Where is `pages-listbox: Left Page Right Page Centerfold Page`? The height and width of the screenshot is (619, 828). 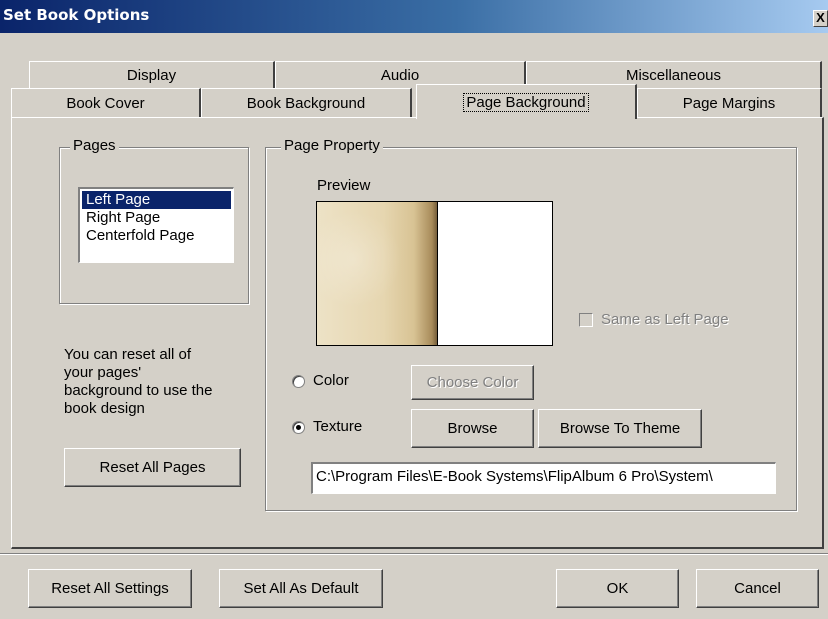 pages-listbox: Left Page Right Page Centerfold Page is located at coordinates (156, 225).